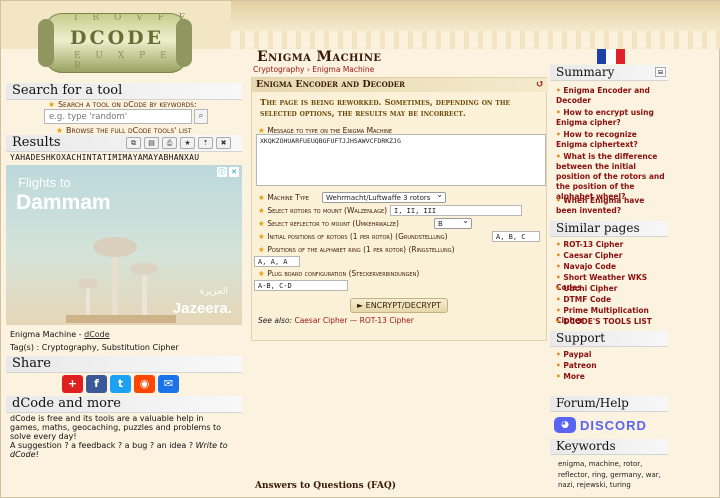  Describe the element at coordinates (313, 69) in the screenshot. I see `breadcrumb: Cryptography › Enigma Machine` at that location.